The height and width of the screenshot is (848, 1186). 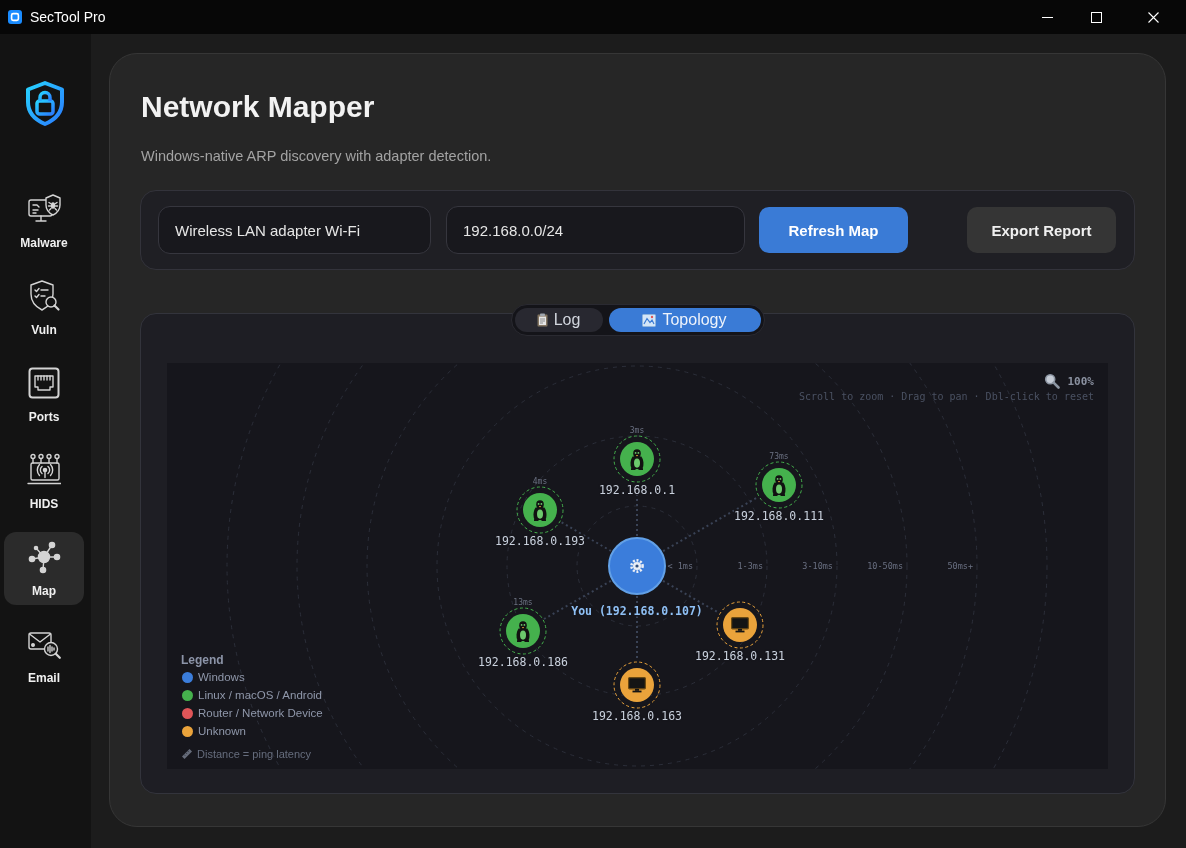 What do you see at coordinates (885, 566) in the screenshot?
I see `latency-band-label: 10-50ms` at bounding box center [885, 566].